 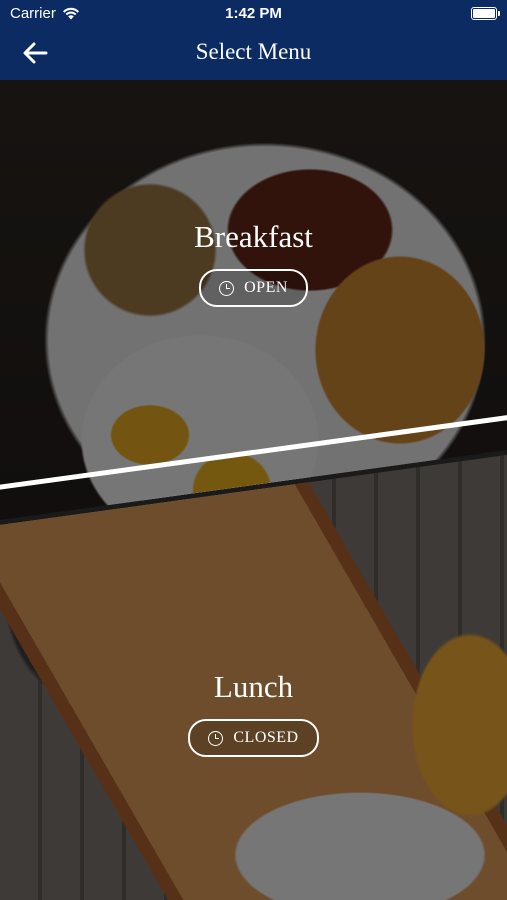 I want to click on menu-name: Lunch, so click(x=253, y=686).